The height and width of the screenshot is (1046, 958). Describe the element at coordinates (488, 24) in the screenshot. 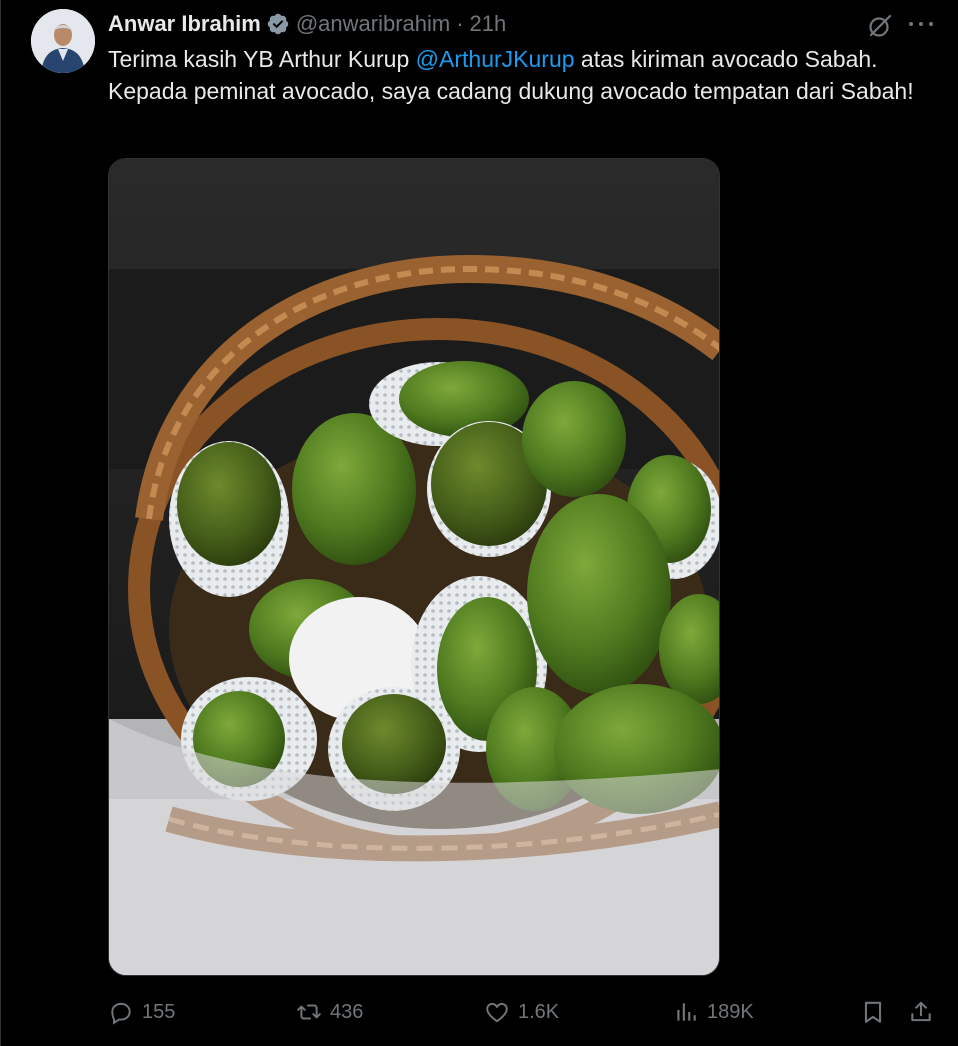

I see `timestamp: 21h` at that location.